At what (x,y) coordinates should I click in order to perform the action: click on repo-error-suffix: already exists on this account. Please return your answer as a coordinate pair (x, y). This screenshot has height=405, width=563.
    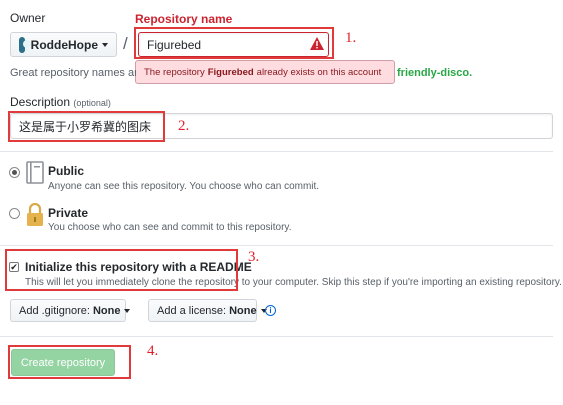
    Looking at the image, I should click on (319, 72).